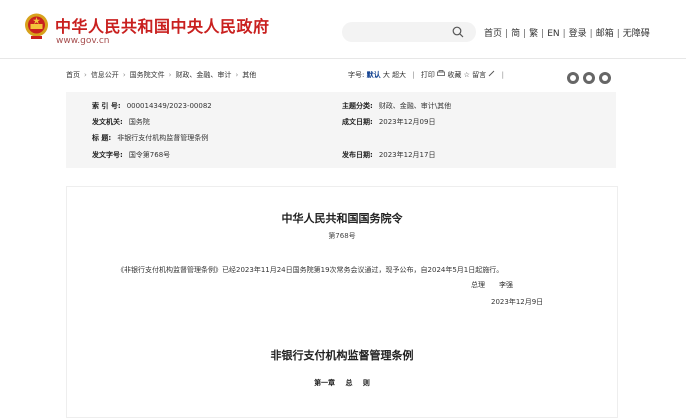  What do you see at coordinates (139, 122) in the screenshot?
I see `info-issuer-value: 国务院` at bounding box center [139, 122].